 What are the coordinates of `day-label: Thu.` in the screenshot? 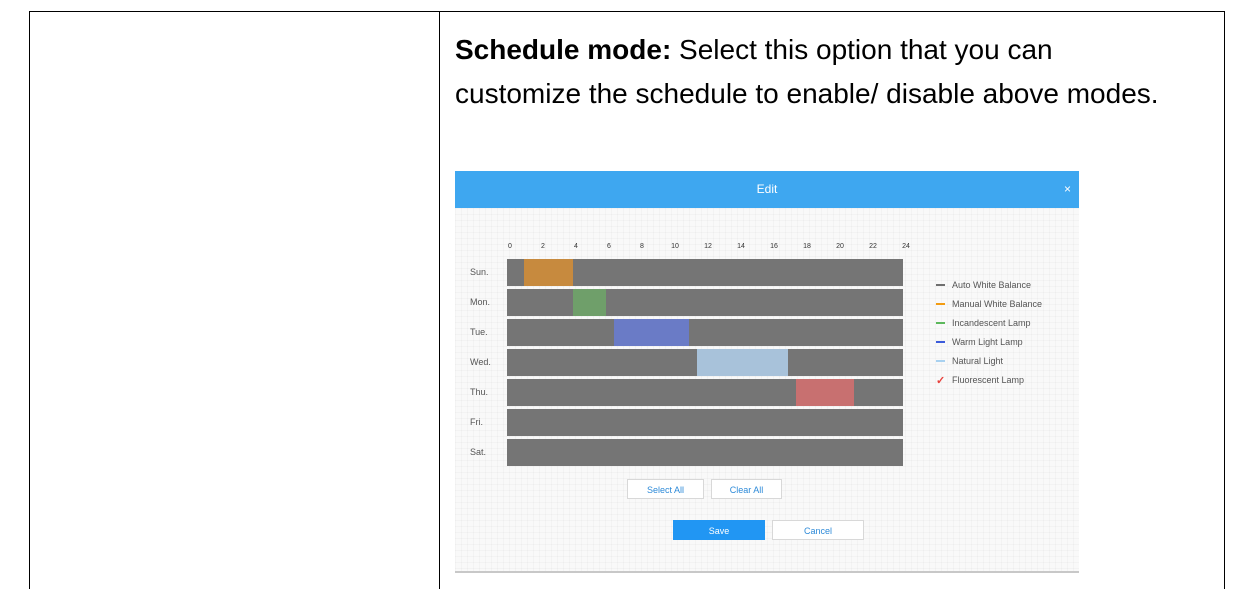 It's located at (479, 392).